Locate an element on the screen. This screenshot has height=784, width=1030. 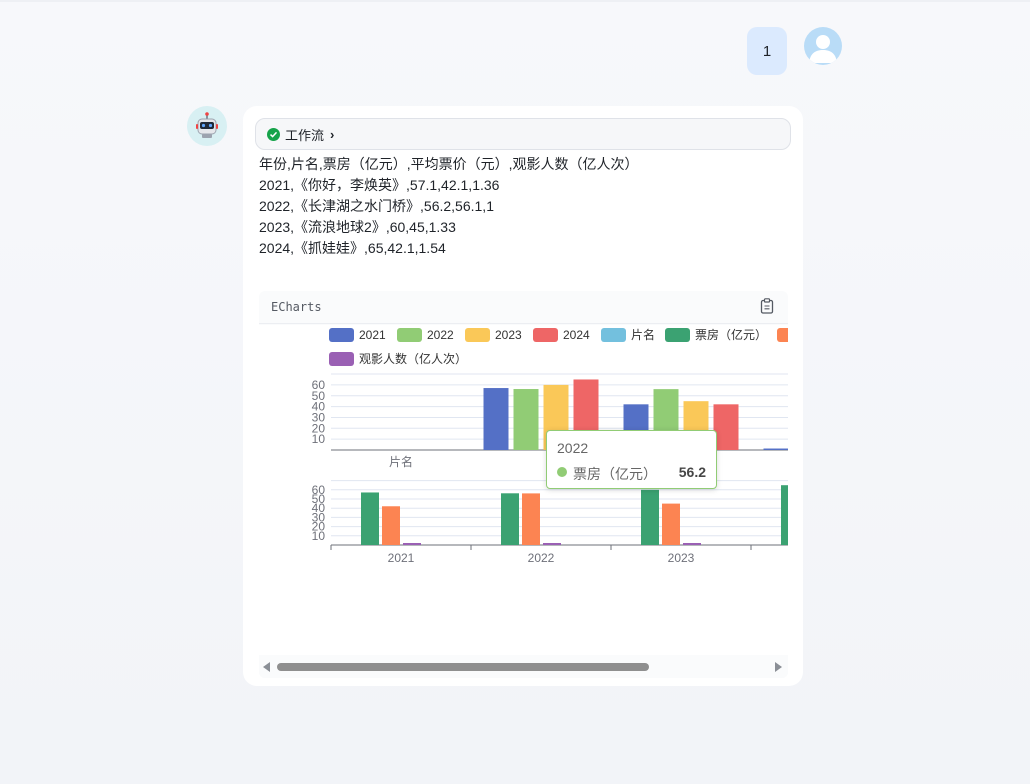
workflow-label: 工作流 is located at coordinates (305, 135).